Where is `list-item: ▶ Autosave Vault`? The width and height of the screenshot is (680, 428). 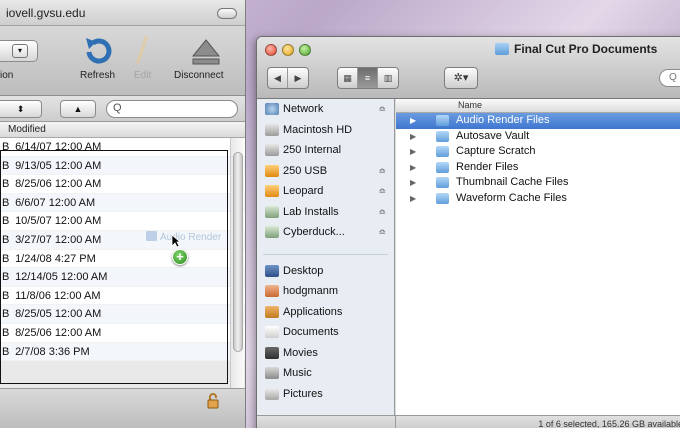 list-item: ▶ Autosave Vault is located at coordinates (538, 137).